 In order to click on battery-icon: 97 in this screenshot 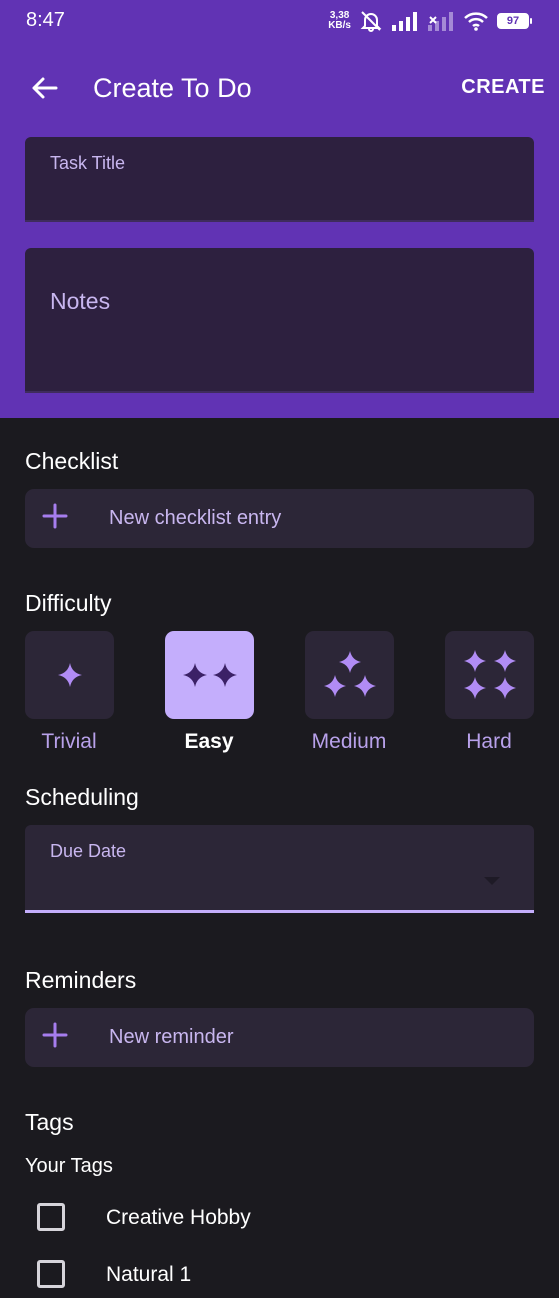, I will do `click(514, 21)`.